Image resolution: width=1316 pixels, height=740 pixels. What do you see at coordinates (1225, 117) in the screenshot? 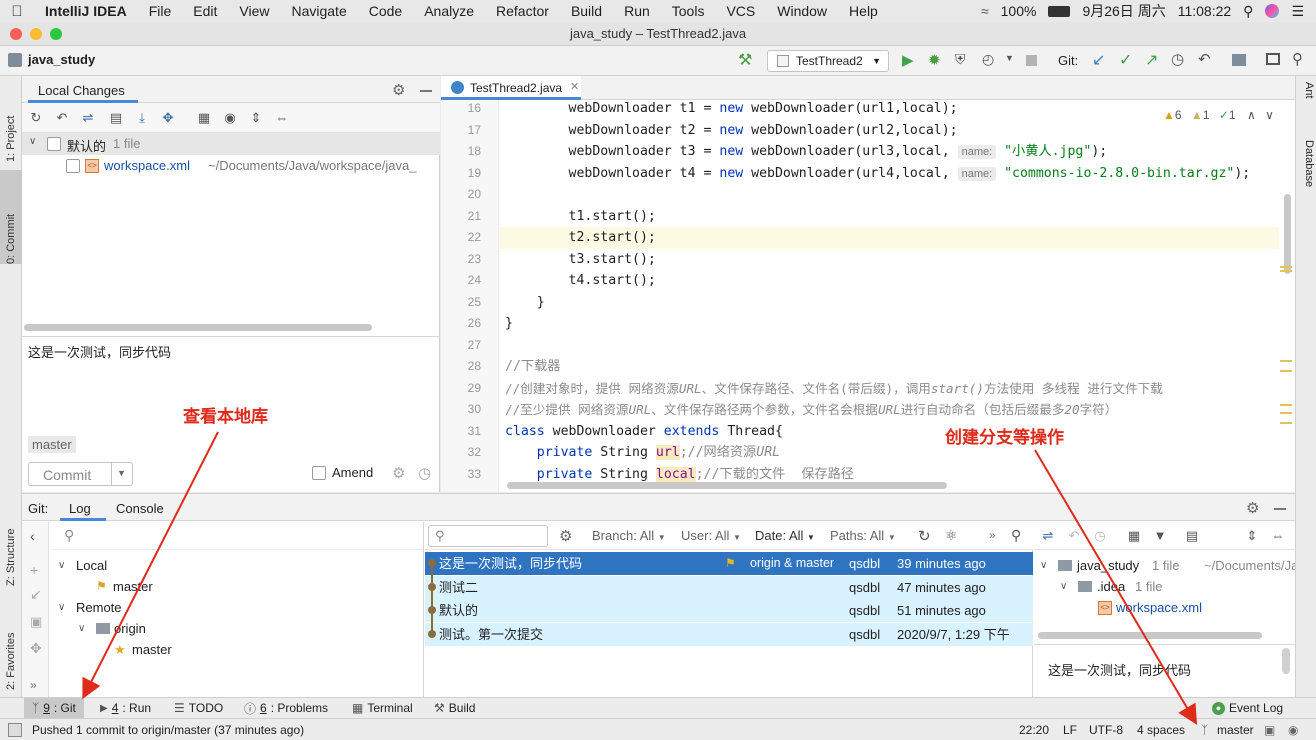
I see `inspection-widget: ▲6 ▲1 ✓1 ∧ ∨` at bounding box center [1225, 117].